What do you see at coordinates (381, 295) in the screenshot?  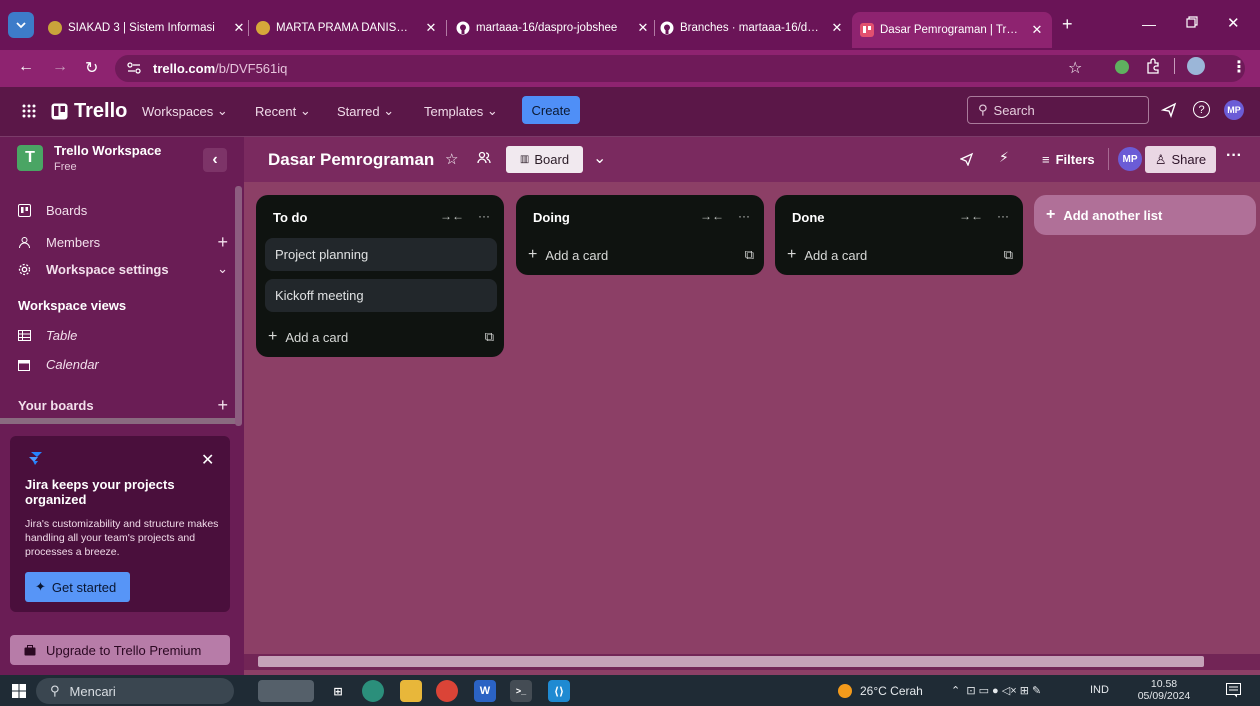 I see `card-kickoff-meeting: Kickoff meeting` at bounding box center [381, 295].